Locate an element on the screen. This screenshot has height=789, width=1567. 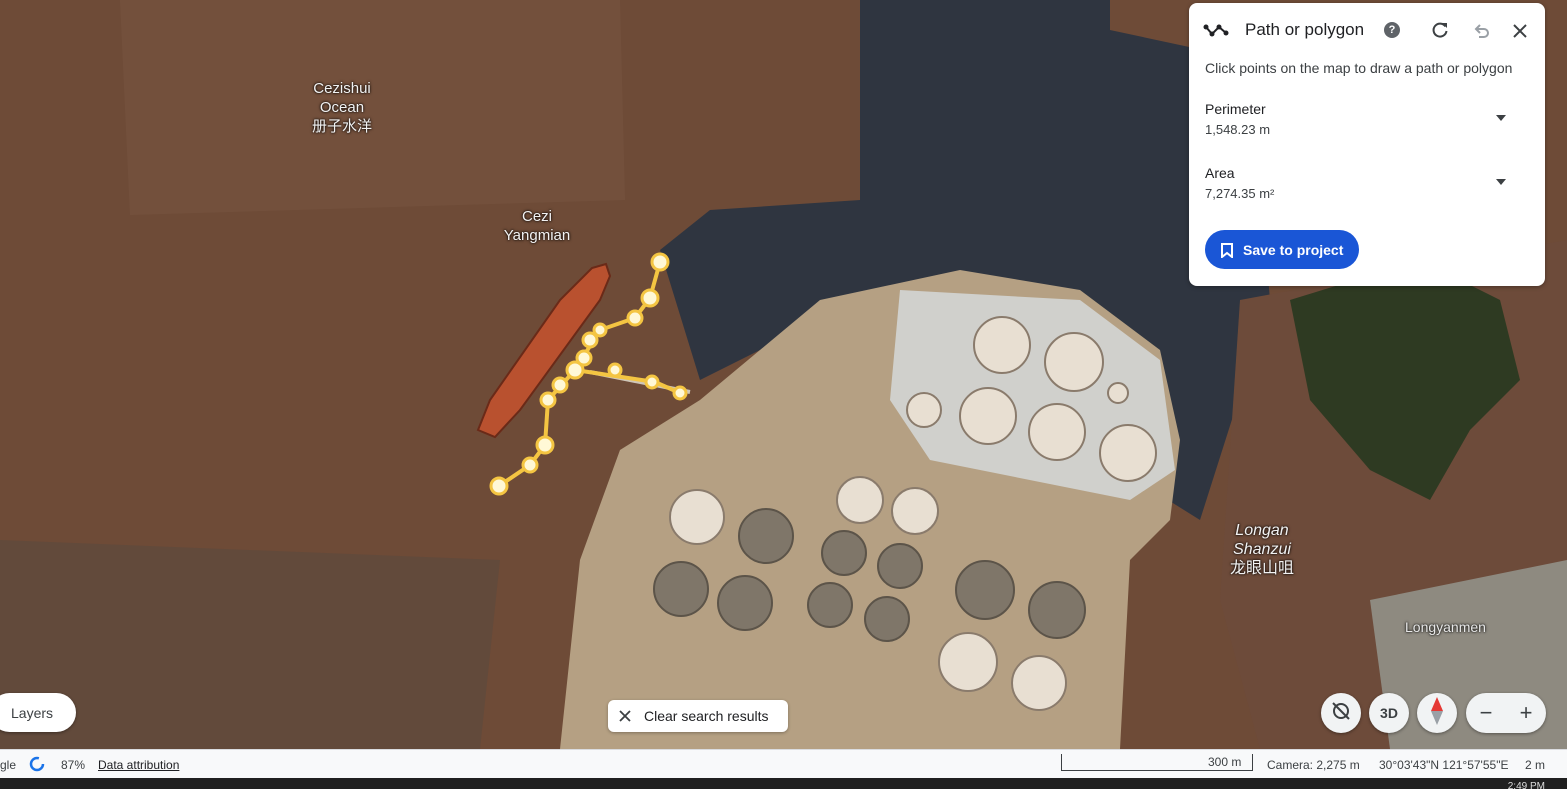
clear-search-button: Clear search results is located at coordinates (698, 716).